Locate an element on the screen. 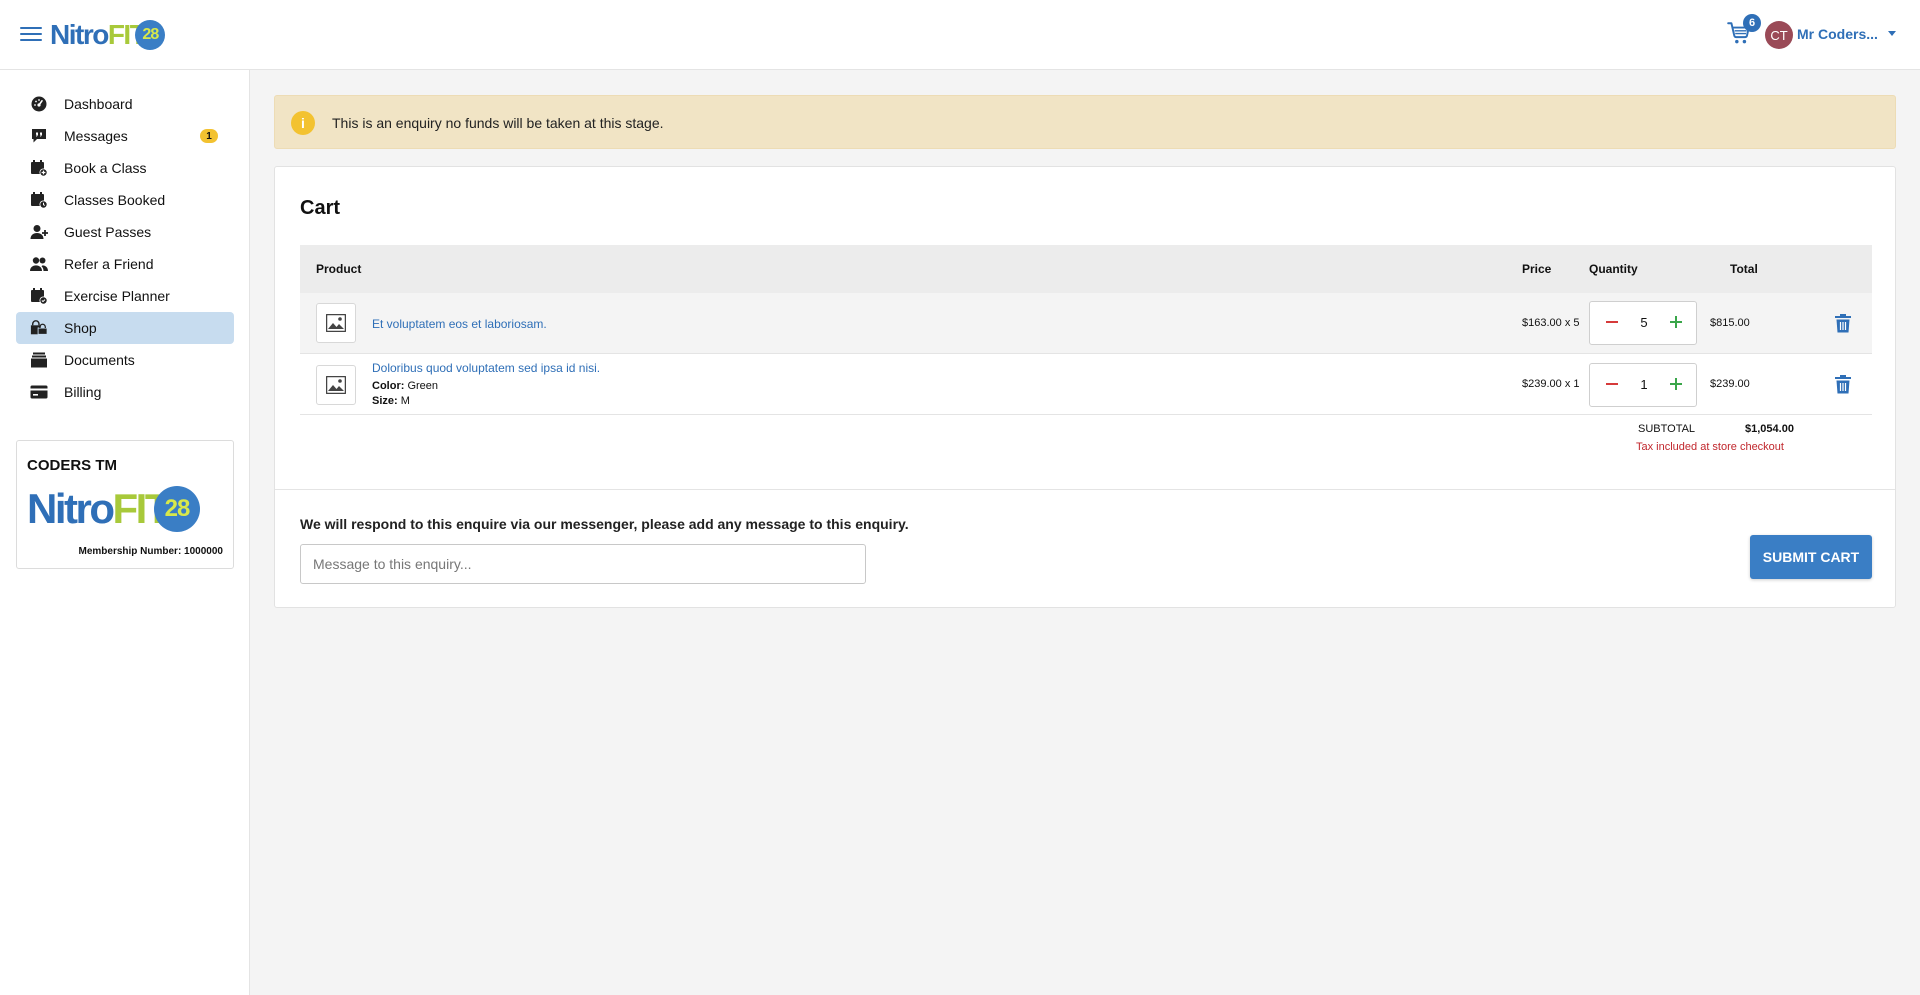  cart-count-badge: 6 is located at coordinates (1752, 23).